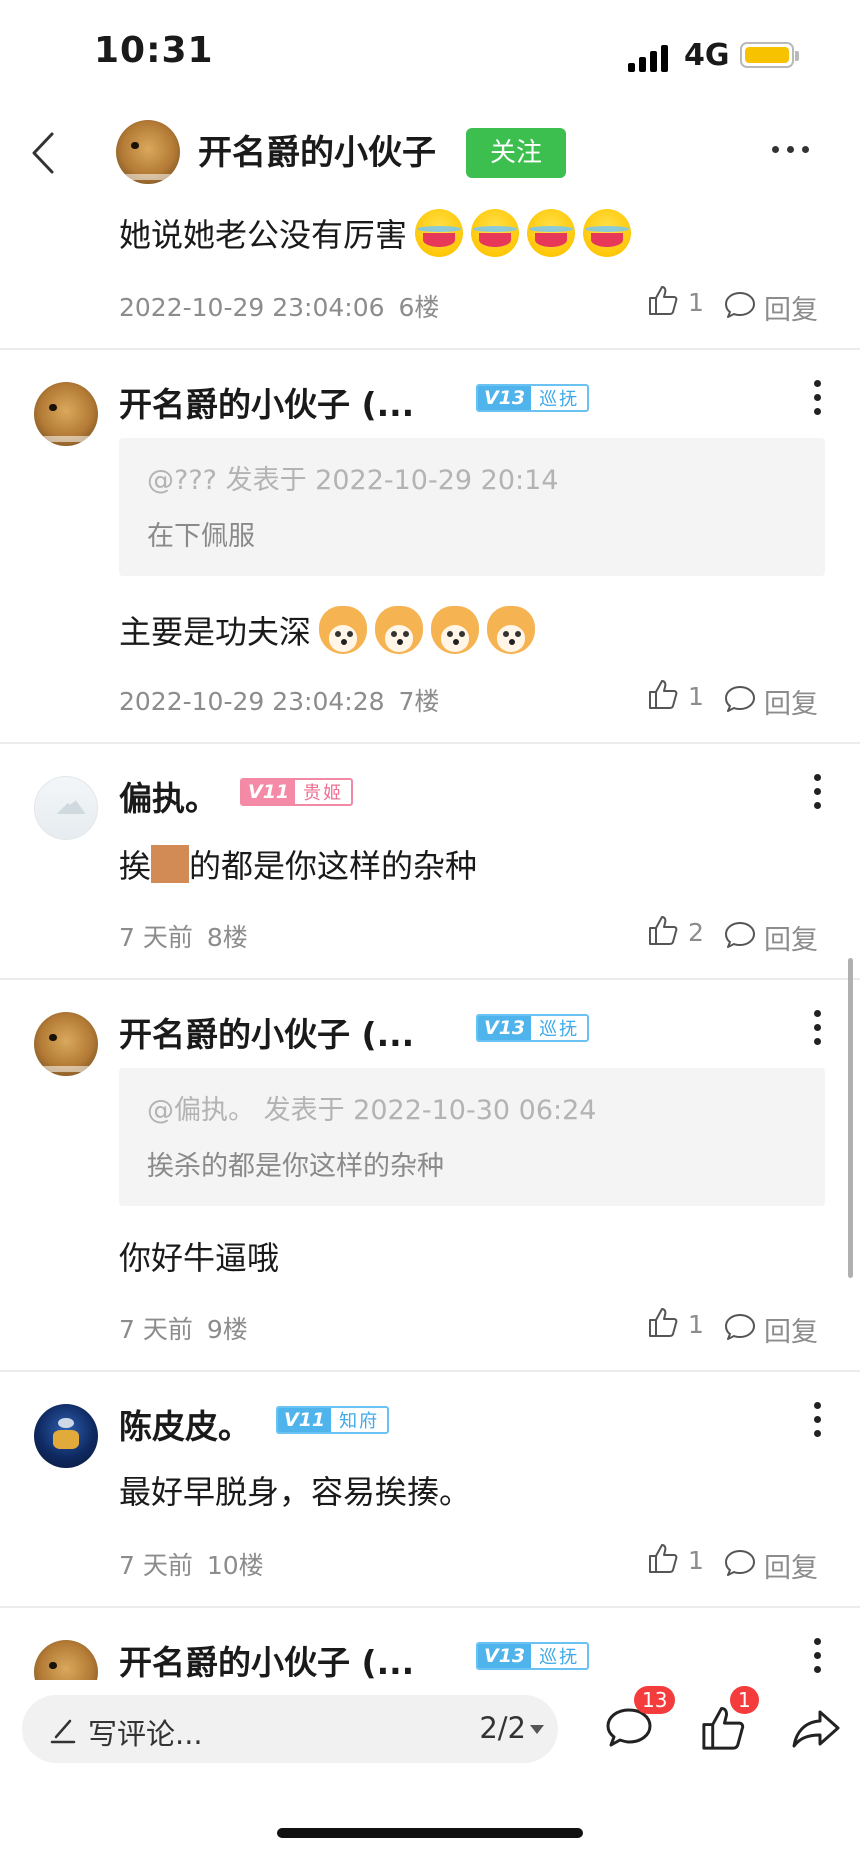 The height and width of the screenshot is (1861, 860). What do you see at coordinates (430, 1833) in the screenshot?
I see `home-indicator` at bounding box center [430, 1833].